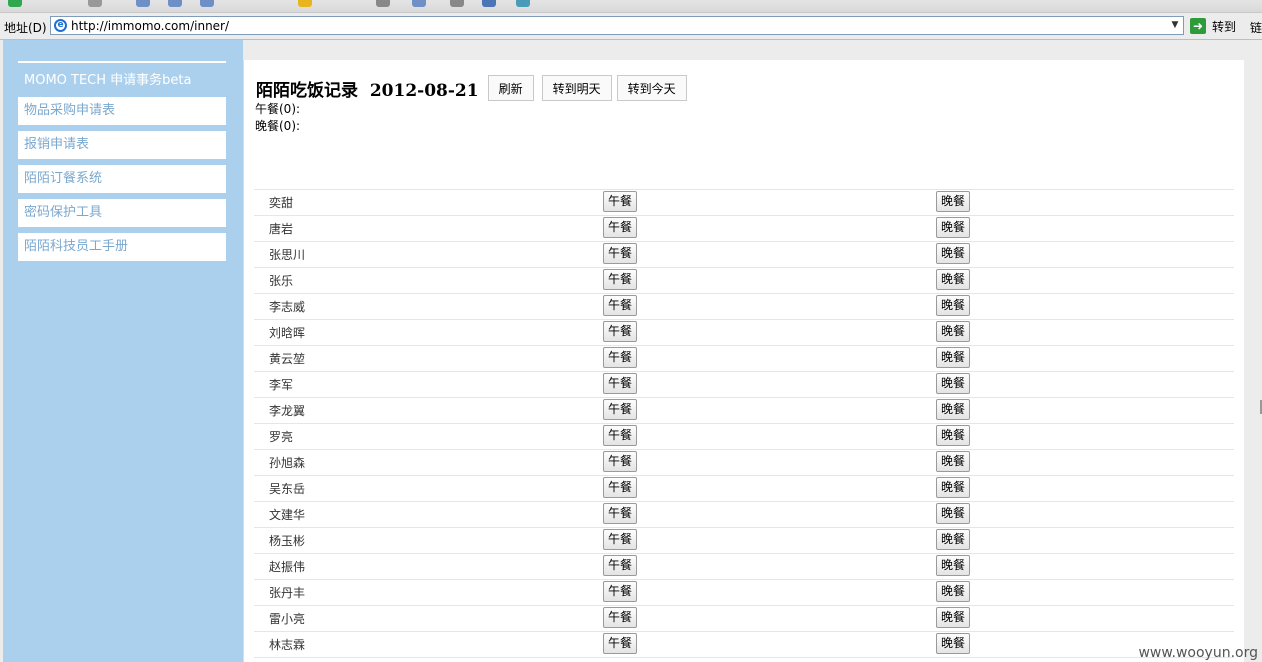 This screenshot has width=1262, height=662. What do you see at coordinates (122, 179) in the screenshot?
I see `sidebar-item-ordering: 陌陌订餐系统` at bounding box center [122, 179].